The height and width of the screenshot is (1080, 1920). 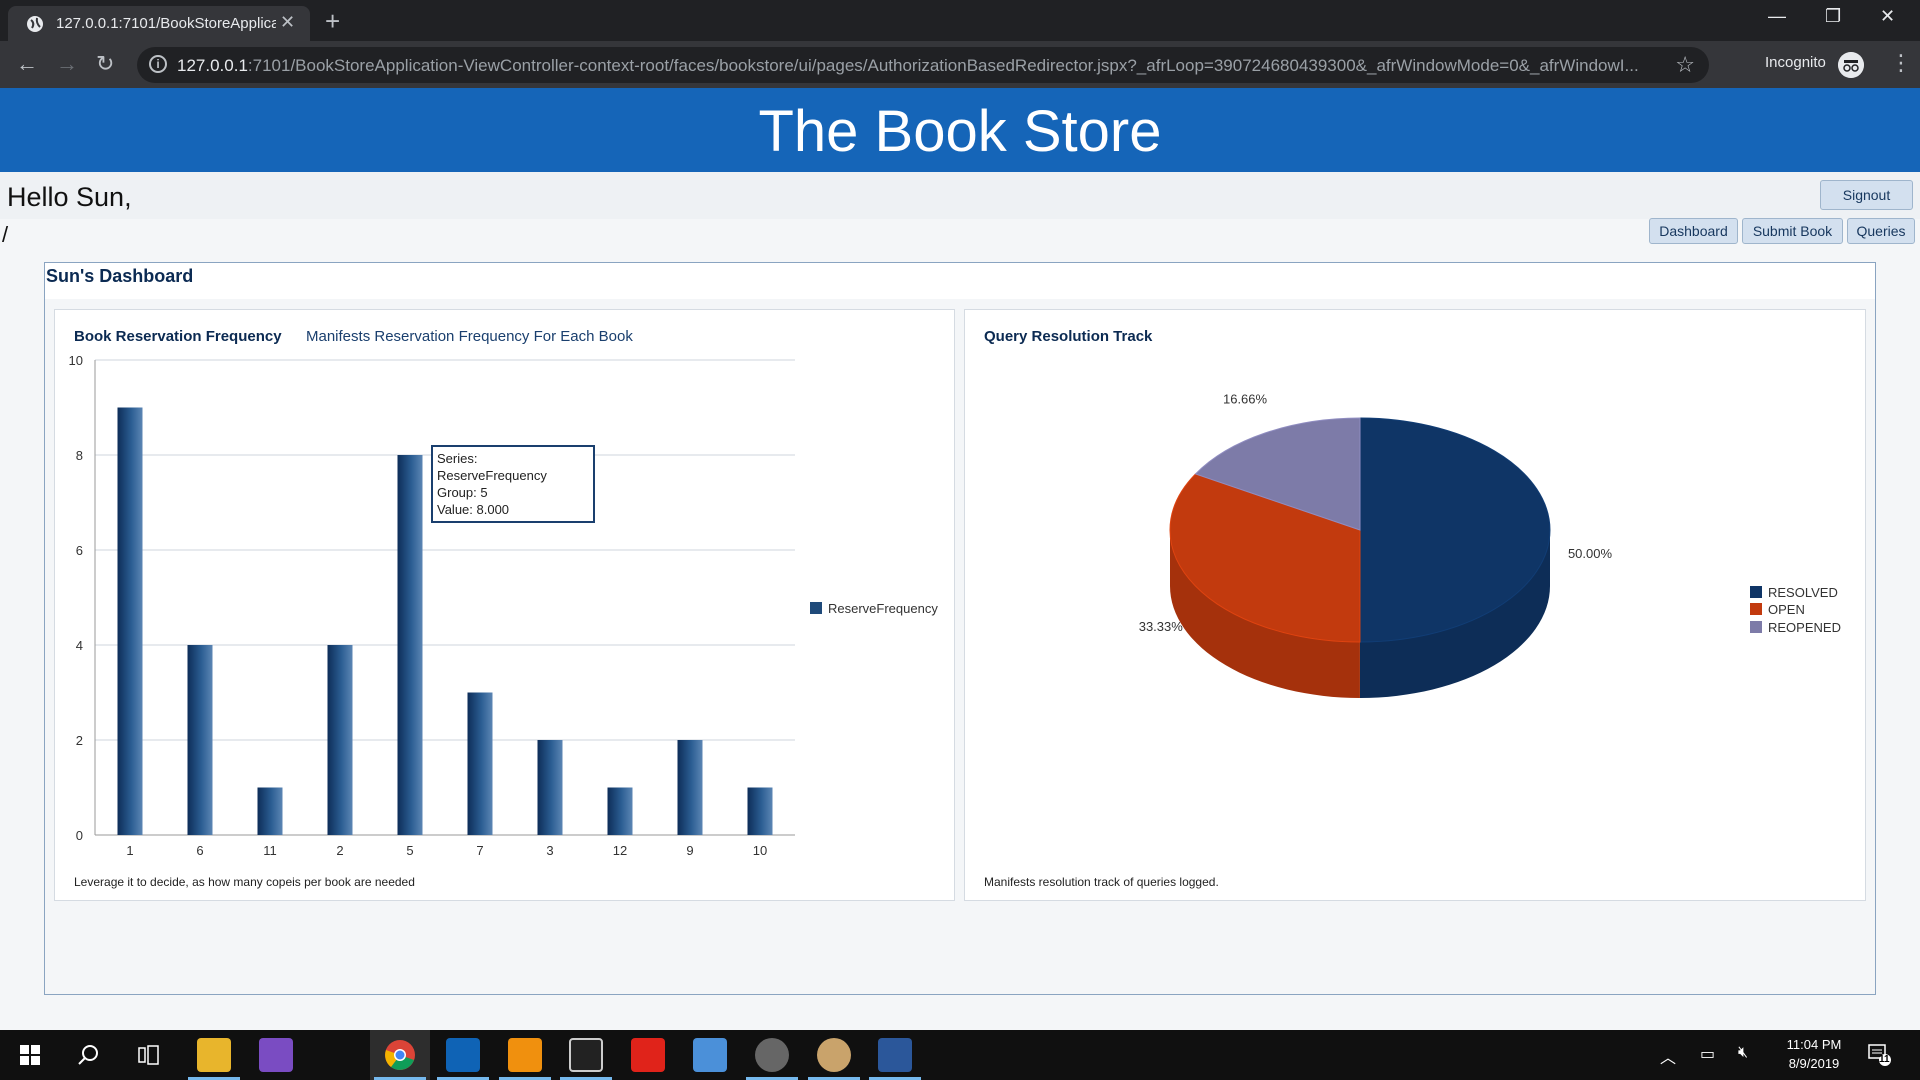 What do you see at coordinates (76, 360) in the screenshot?
I see `y-tick-label: 10` at bounding box center [76, 360].